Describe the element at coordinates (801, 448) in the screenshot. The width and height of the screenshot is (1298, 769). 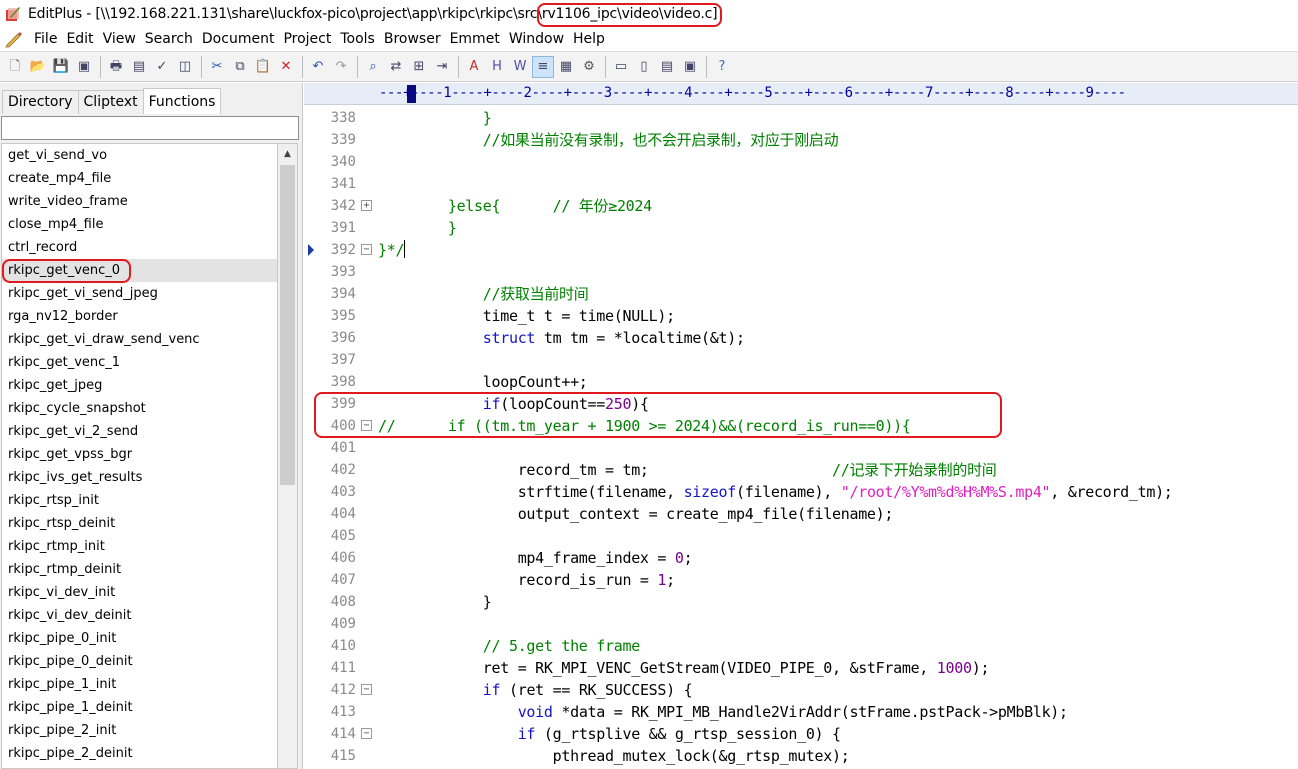
I see `code-line: 401` at that location.